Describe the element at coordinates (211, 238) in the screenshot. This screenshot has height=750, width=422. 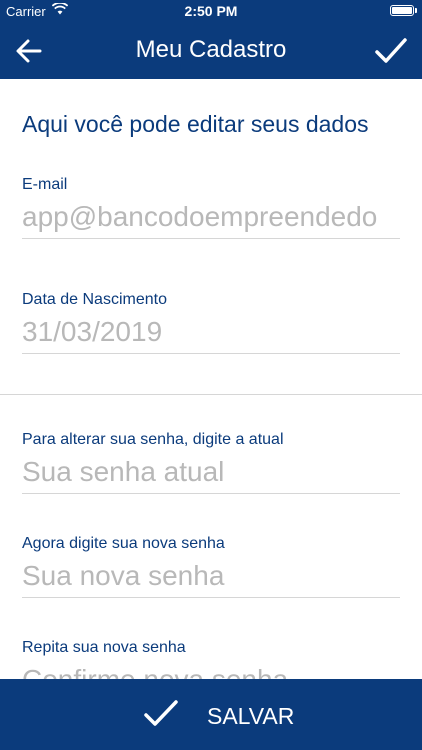
I see `email-underline` at that location.